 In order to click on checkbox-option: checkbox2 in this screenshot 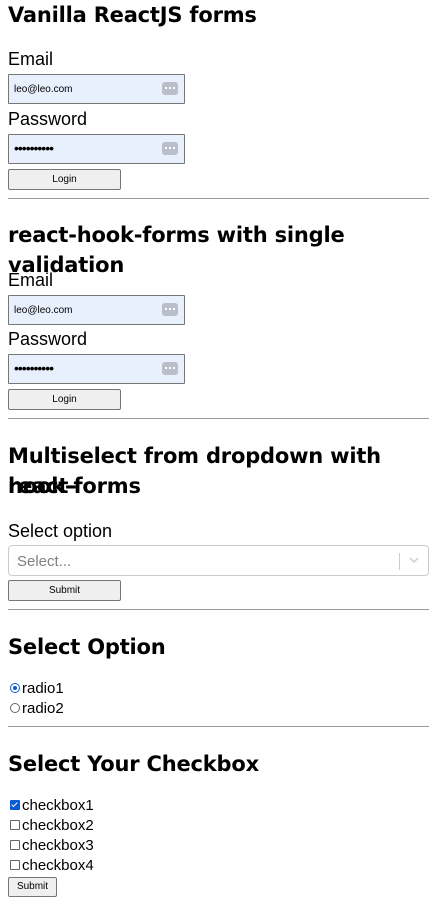, I will do `click(52, 826)`.